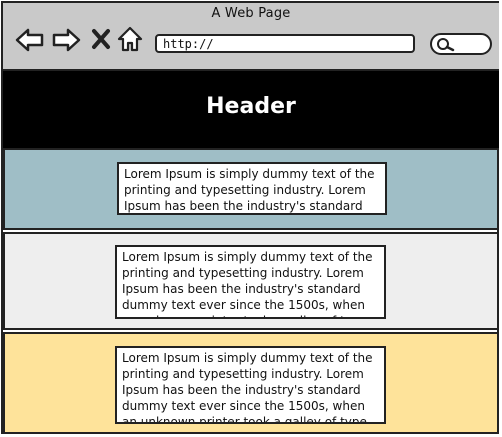 The height and width of the screenshot is (437, 502). I want to click on url-text: http://, so click(188, 44).